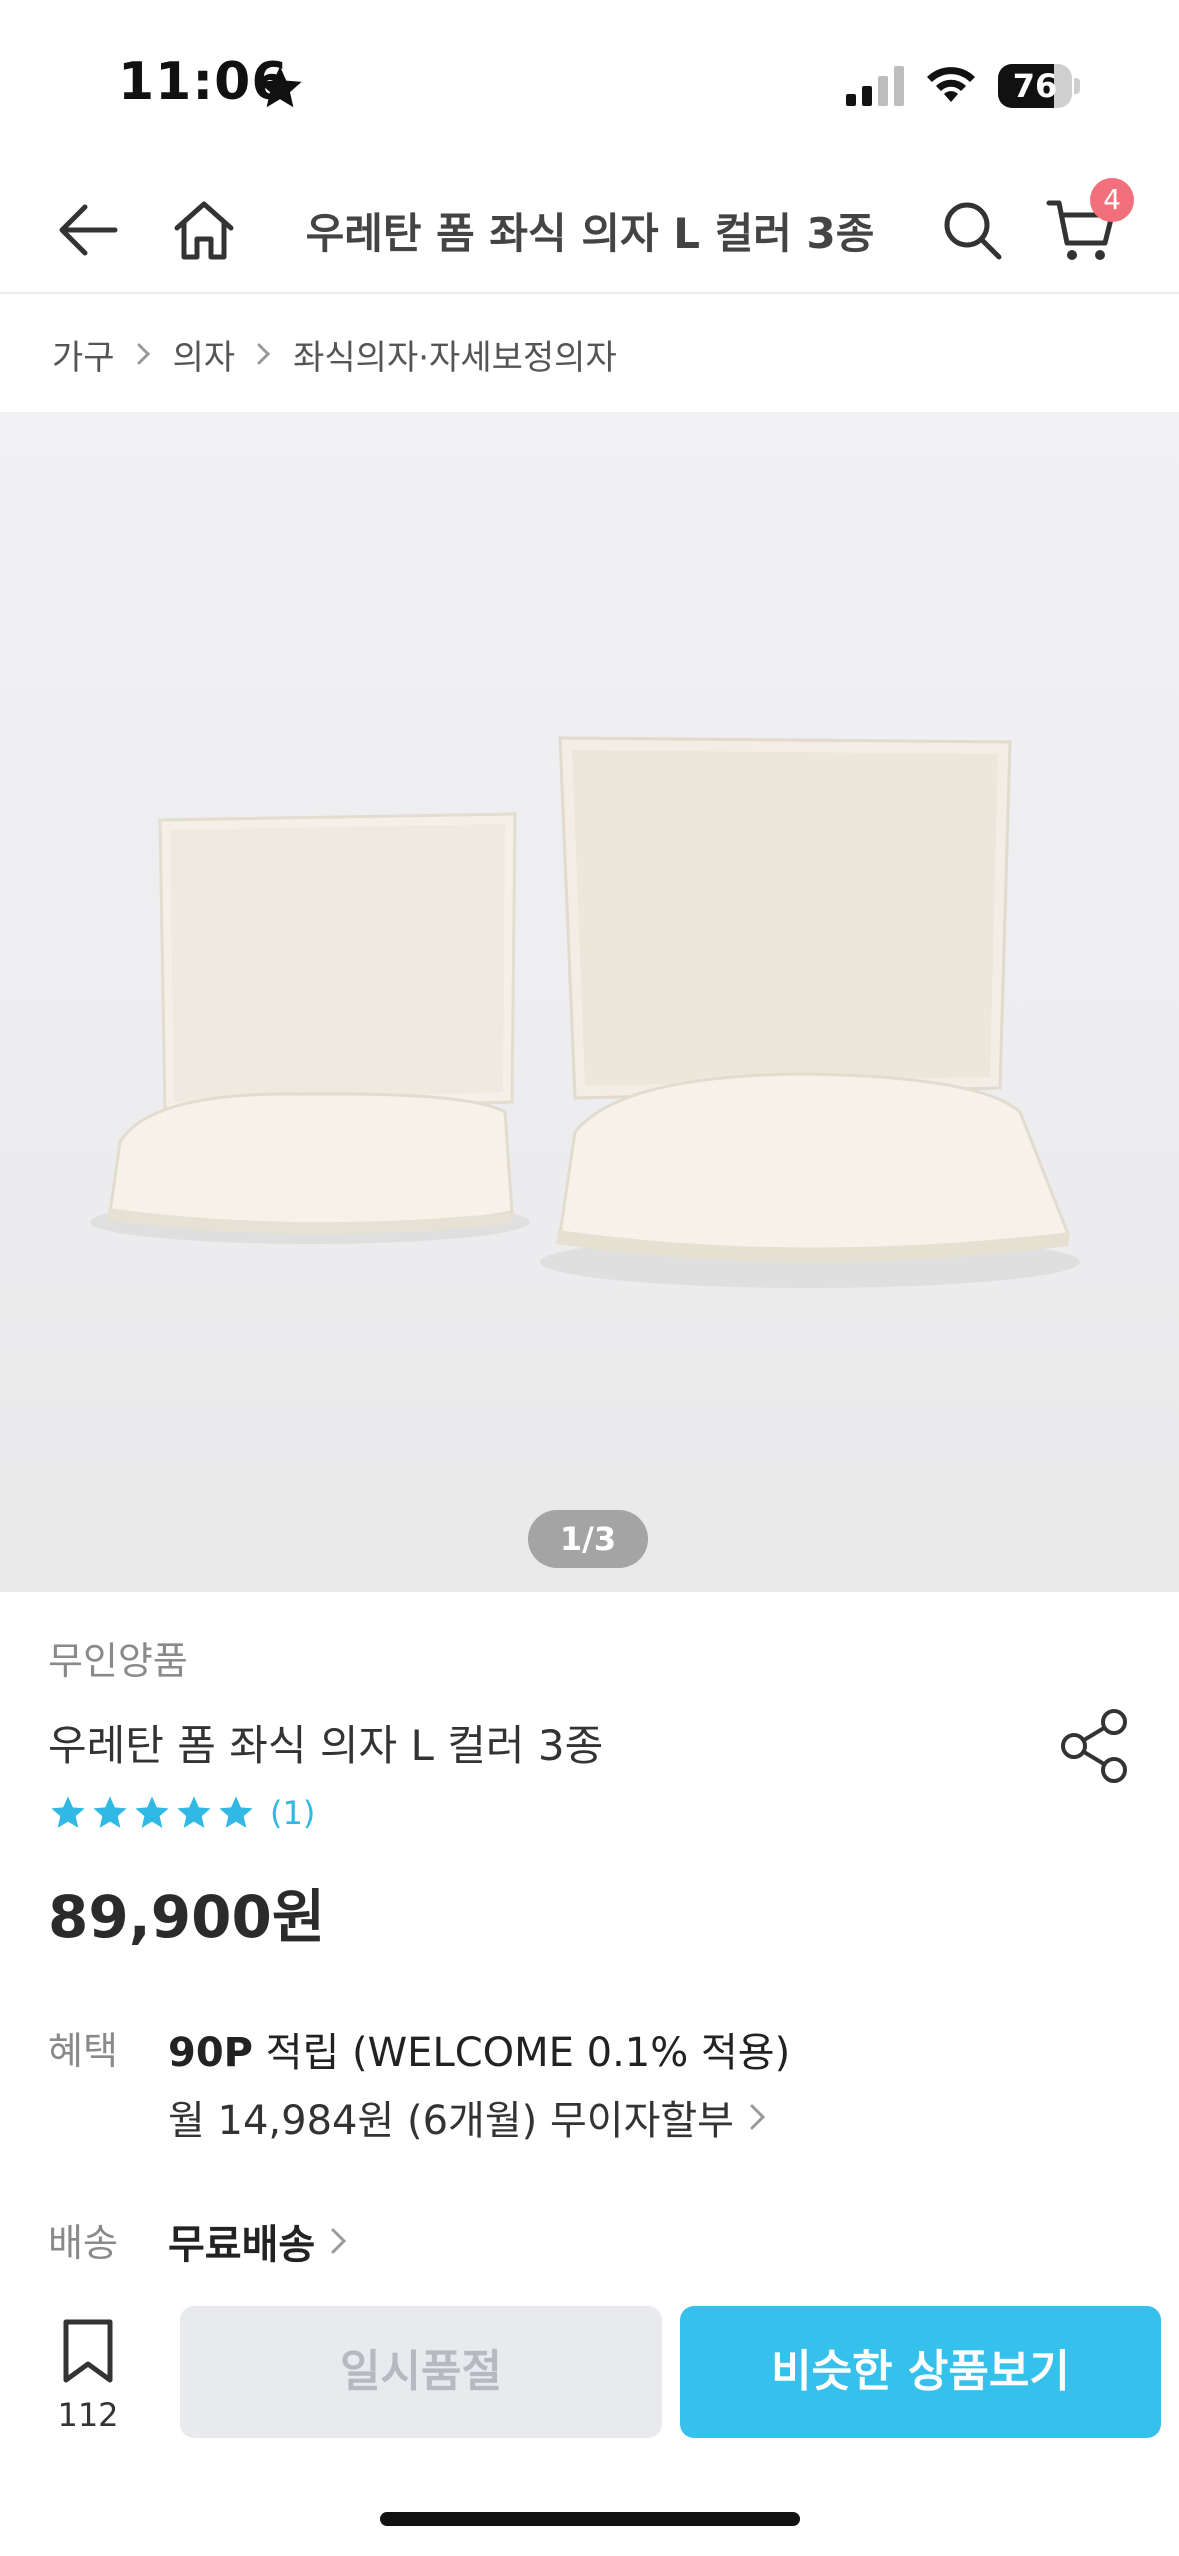  I want to click on page-title: 우레탄 폼 좌식 의자 L 컬러 3종, so click(590, 233).